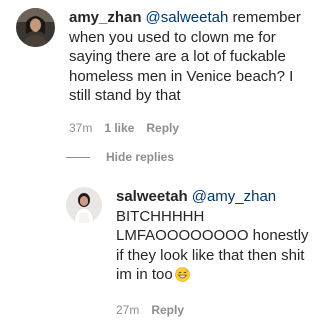 The height and width of the screenshot is (335, 320). What do you see at coordinates (81, 127) in the screenshot?
I see `comment-time: 37m` at bounding box center [81, 127].